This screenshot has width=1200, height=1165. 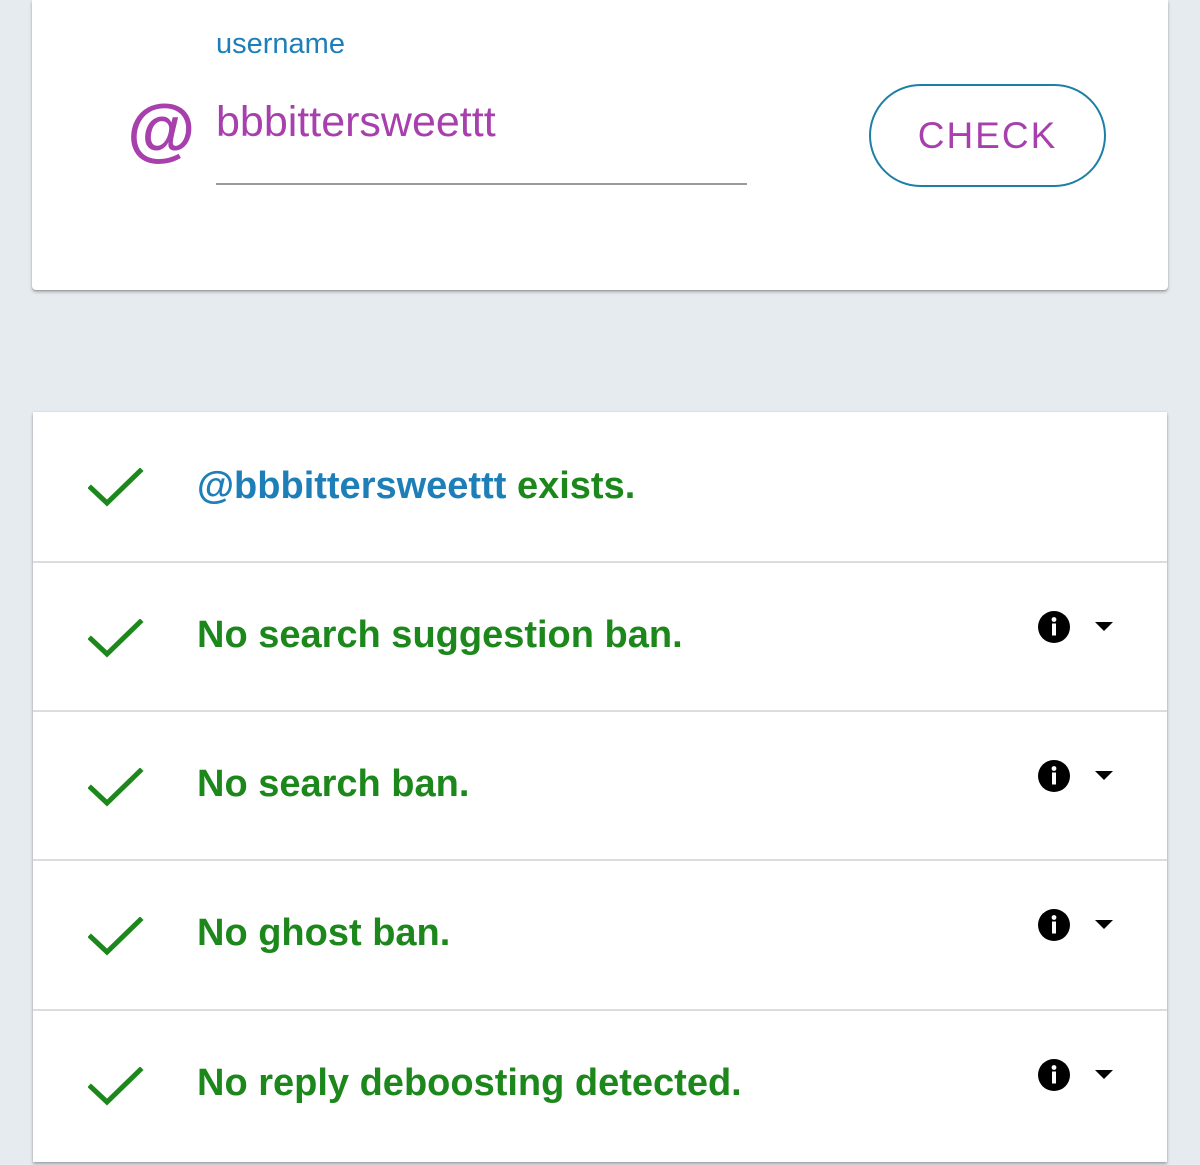 What do you see at coordinates (571, 486) in the screenshot?
I see `exists-suffix: exists.` at bounding box center [571, 486].